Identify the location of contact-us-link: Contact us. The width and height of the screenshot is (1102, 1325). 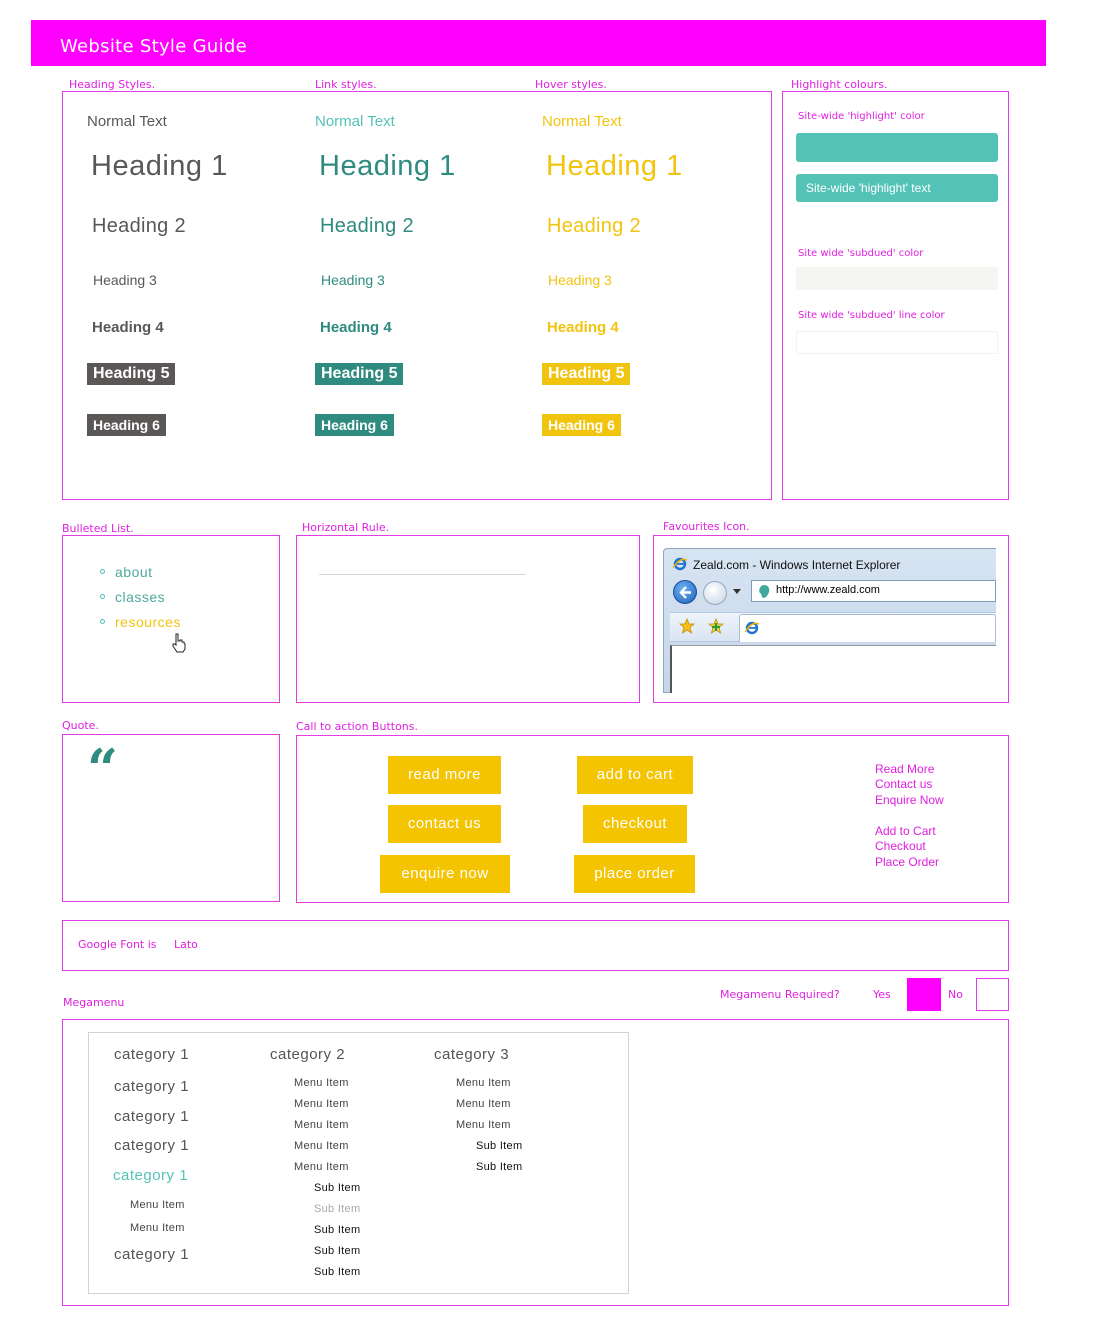
(903, 784).